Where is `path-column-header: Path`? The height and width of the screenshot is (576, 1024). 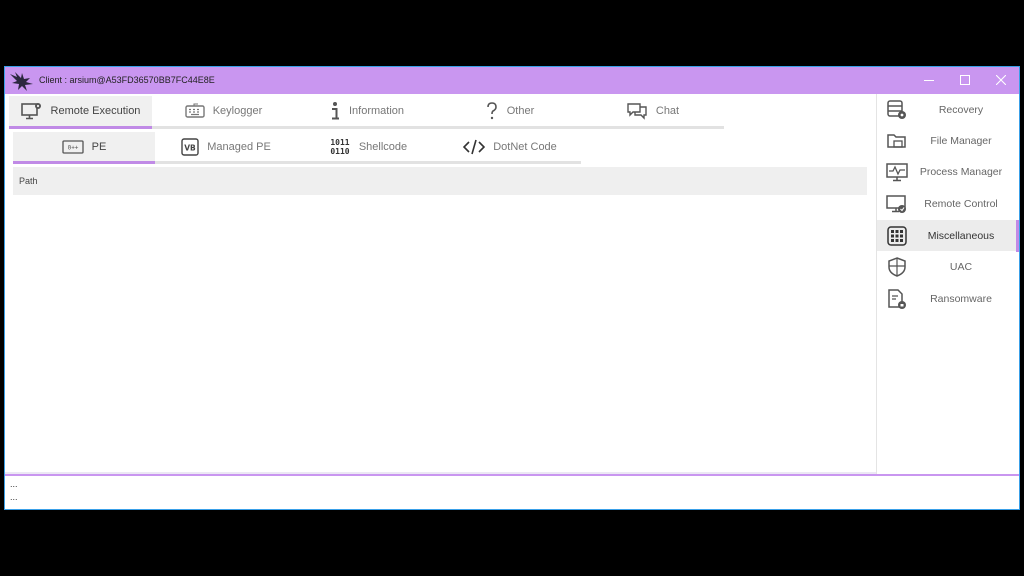 path-column-header: Path is located at coordinates (440, 181).